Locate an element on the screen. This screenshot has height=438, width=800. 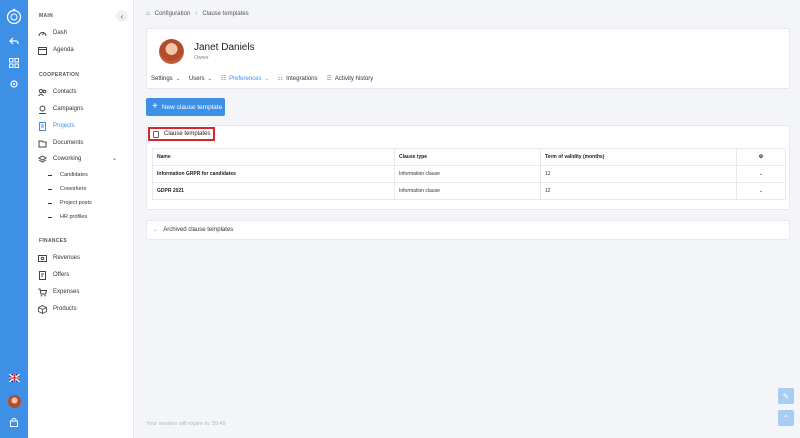
chevron-left-icon: ‹ is located at coordinates (122, 16).